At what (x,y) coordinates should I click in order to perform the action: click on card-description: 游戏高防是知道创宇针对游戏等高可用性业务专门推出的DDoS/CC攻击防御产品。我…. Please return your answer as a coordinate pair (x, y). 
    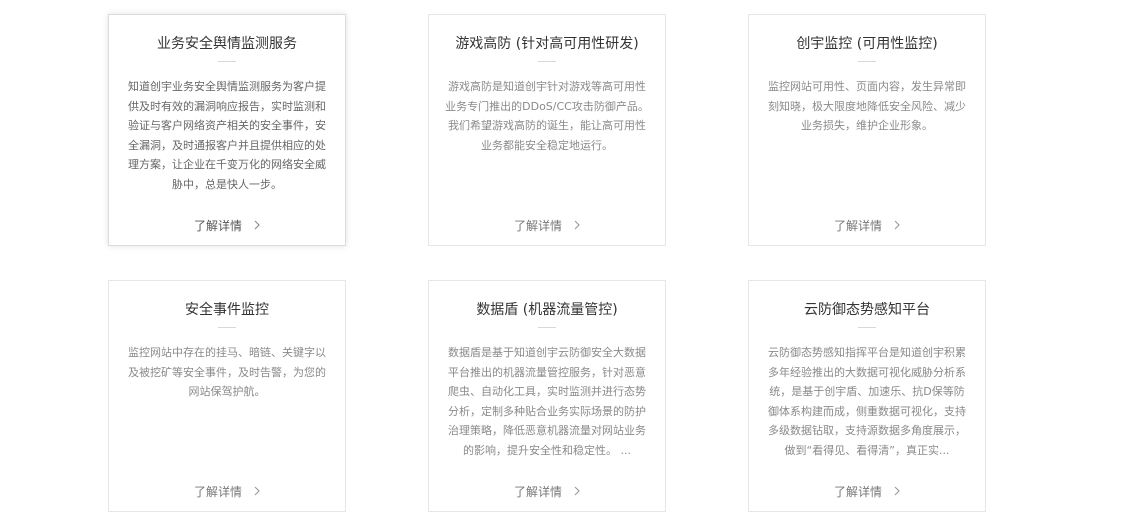
    Looking at the image, I should click on (547, 116).